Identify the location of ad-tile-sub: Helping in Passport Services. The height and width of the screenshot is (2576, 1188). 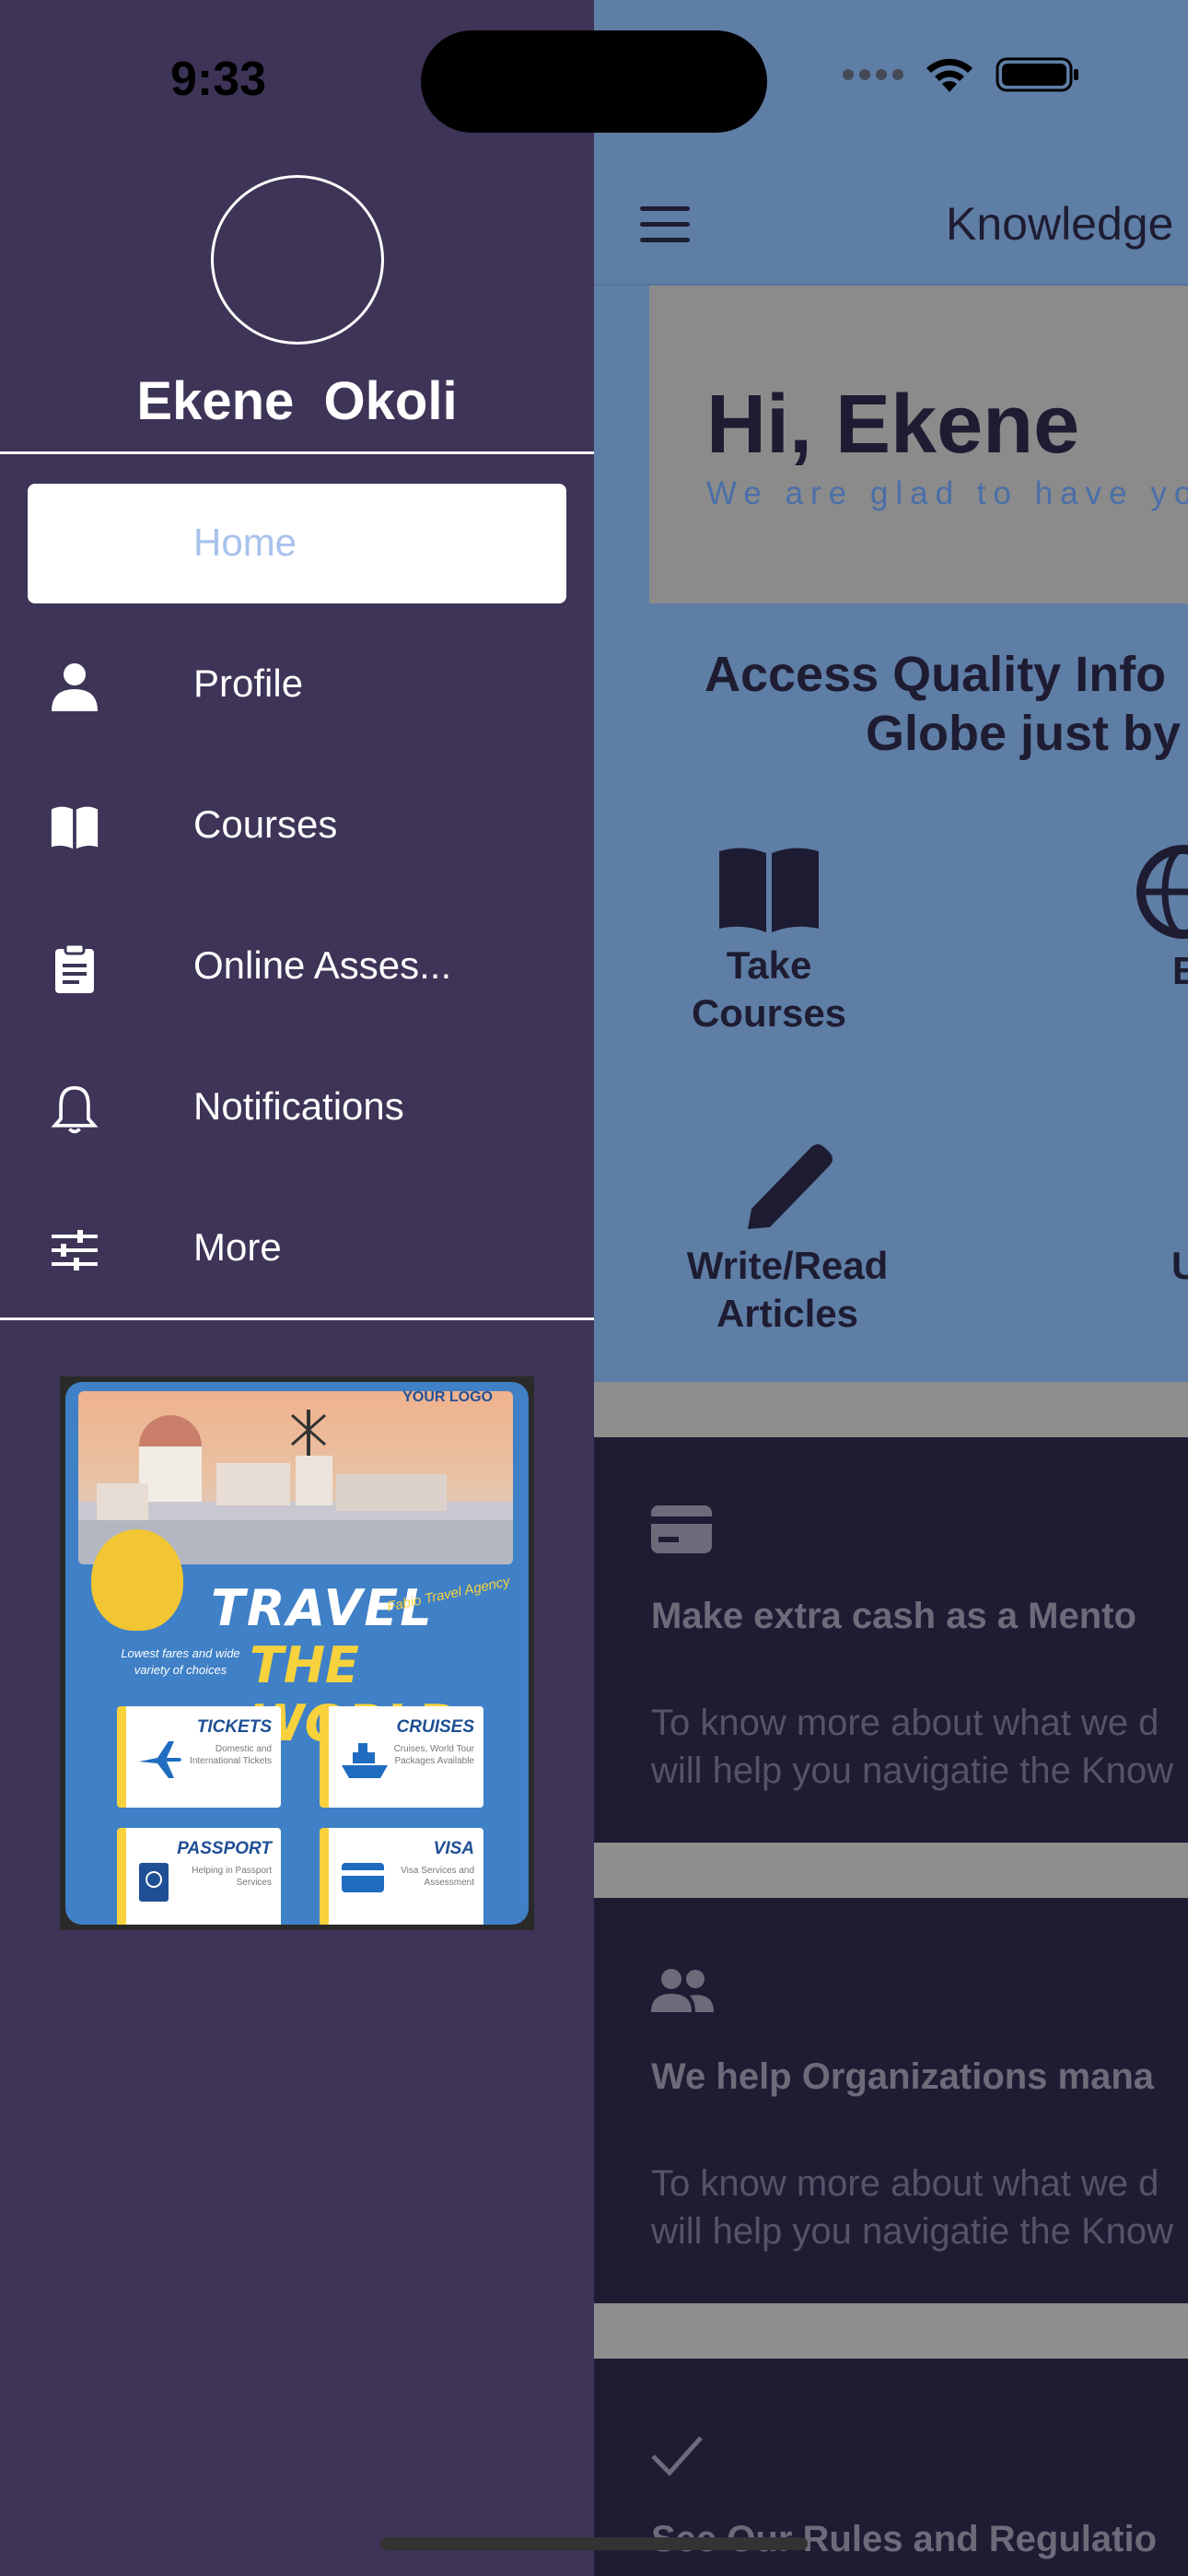
(232, 1877).